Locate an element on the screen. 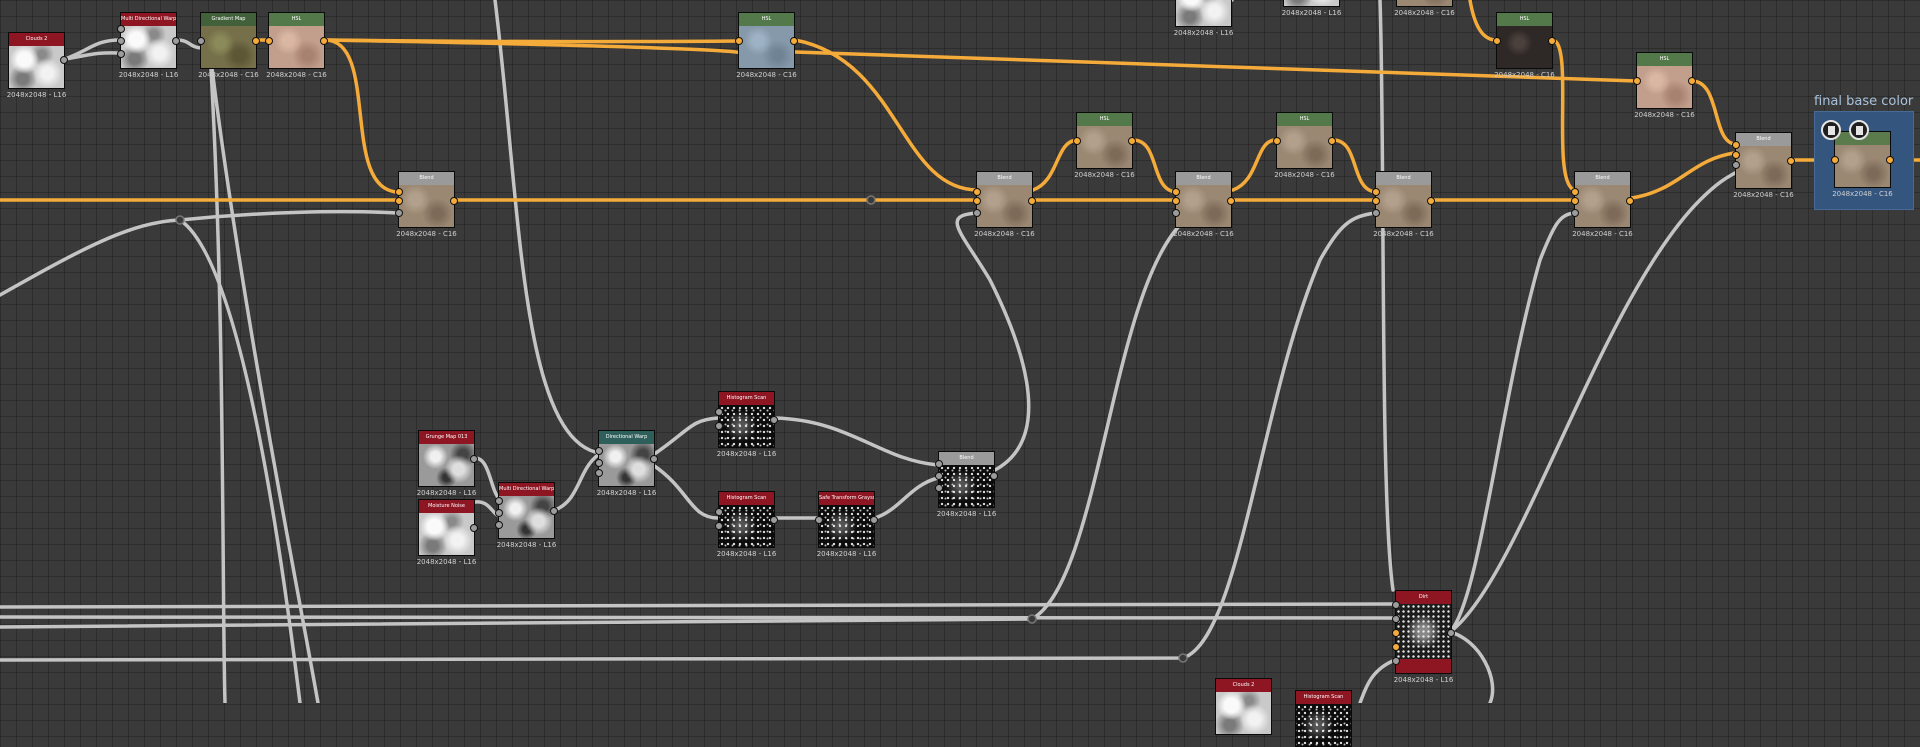 This screenshot has height=747, width=1920. node-histogram-scan-c: Histogram Scan is located at coordinates (1323, 718).